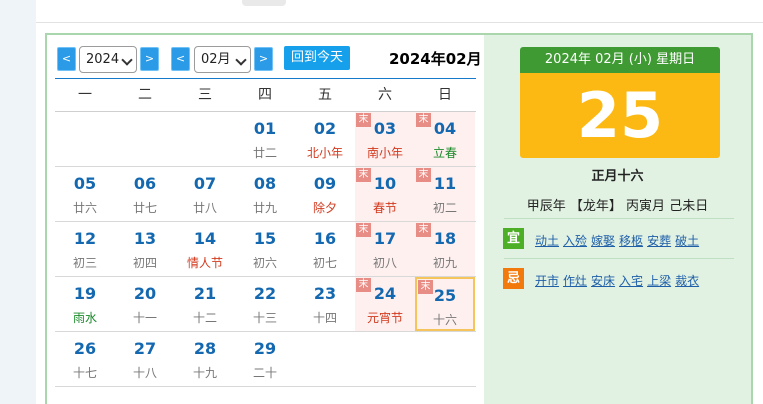  I want to click on day-number: 07, so click(205, 183).